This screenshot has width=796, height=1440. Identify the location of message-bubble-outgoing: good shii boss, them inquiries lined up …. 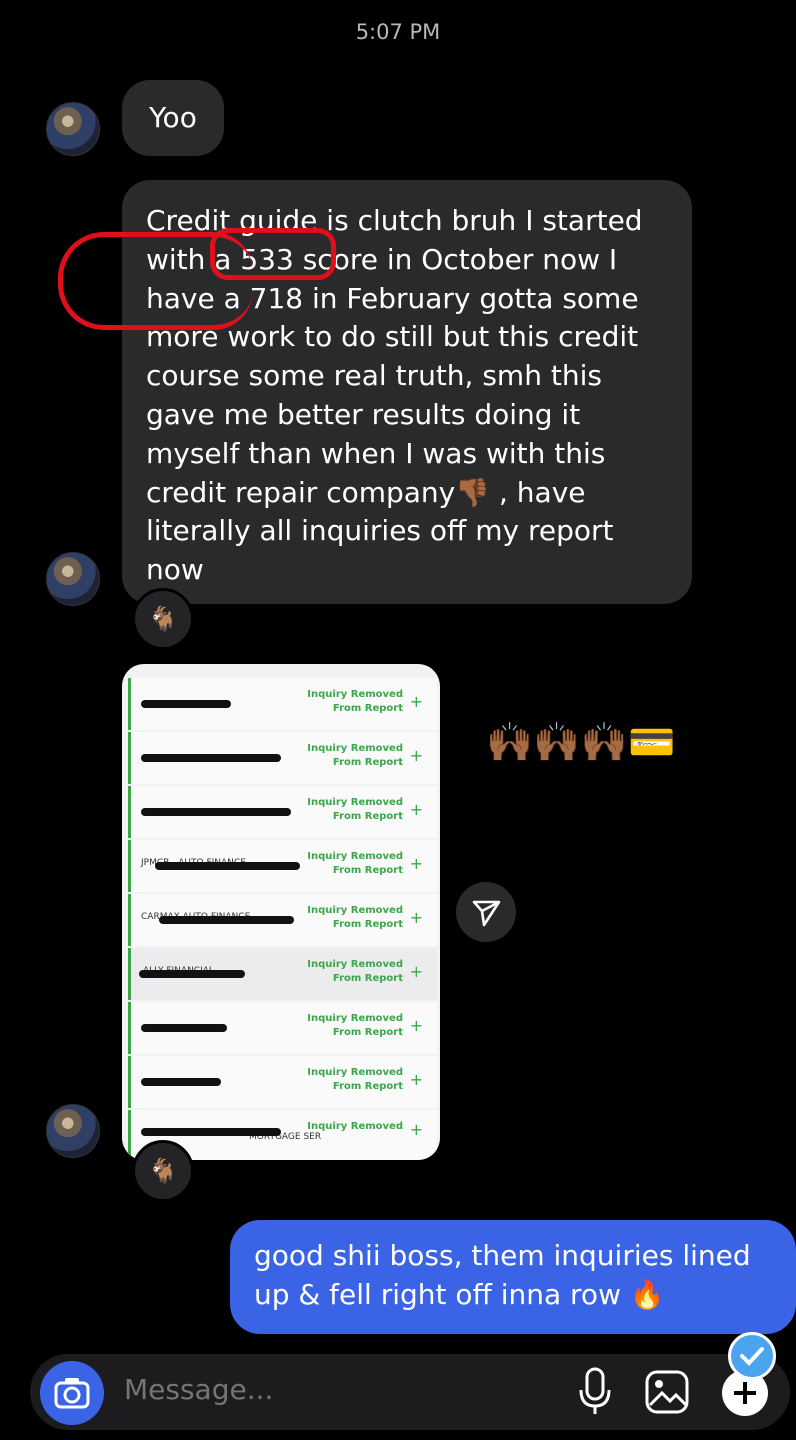
(513, 1277).